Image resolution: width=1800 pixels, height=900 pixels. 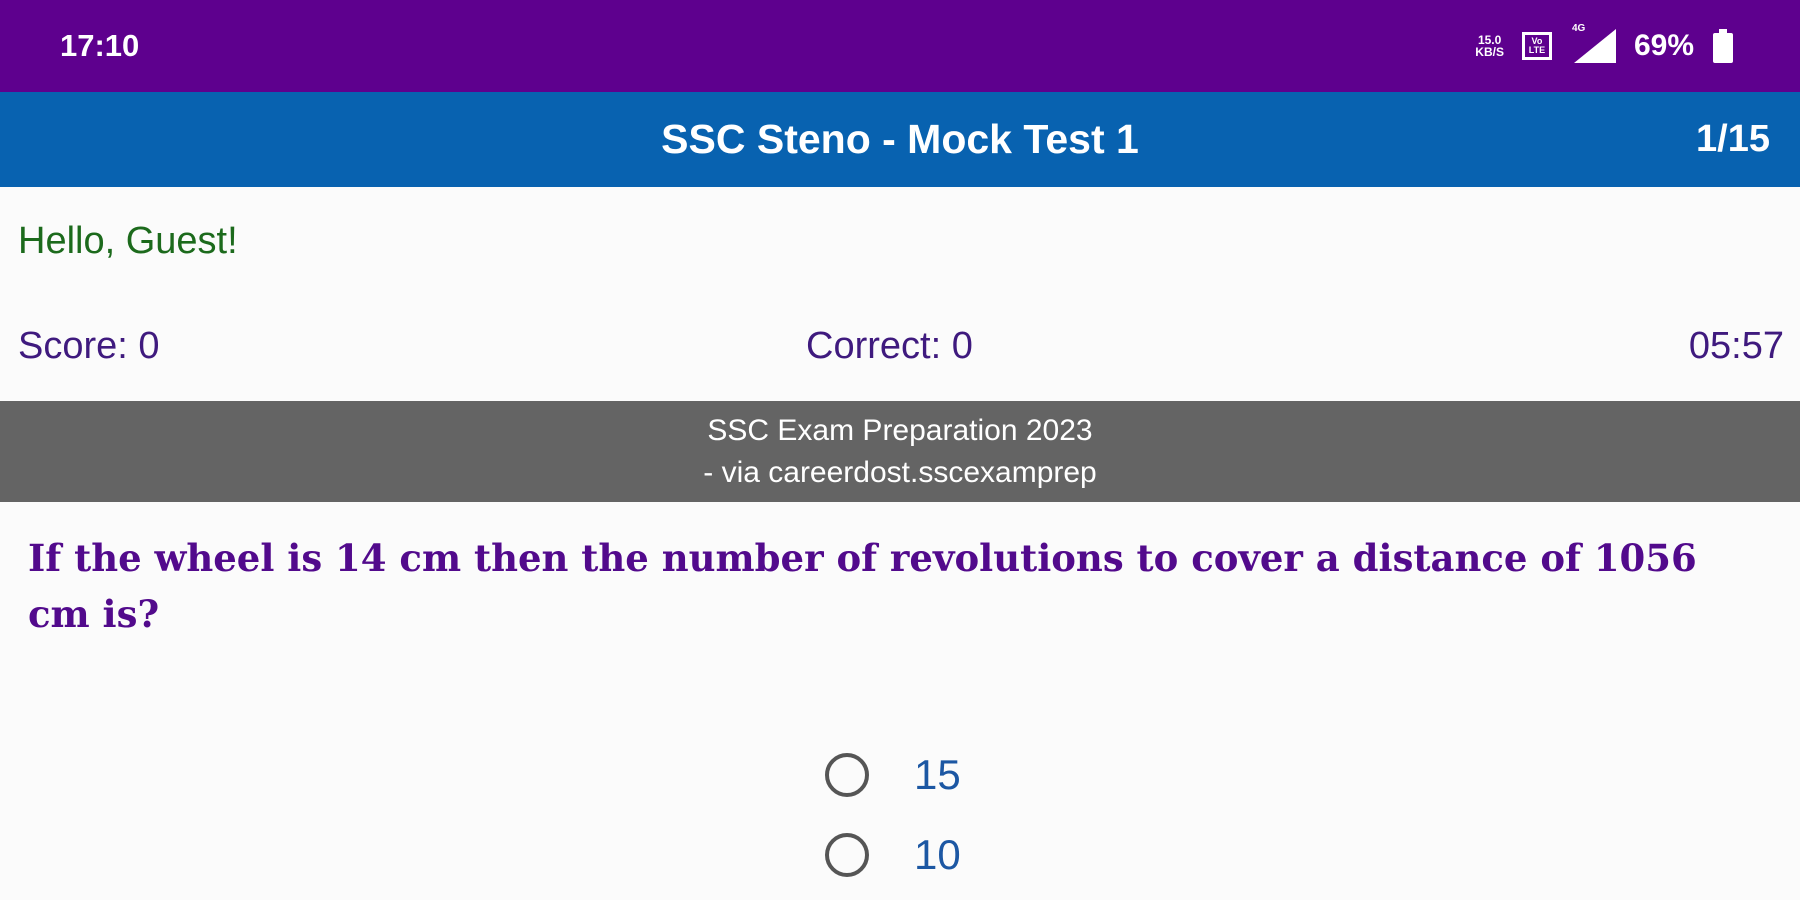 I want to click on stats-row: Score: 0 Correct: 0 05:57, so click(x=901, y=350).